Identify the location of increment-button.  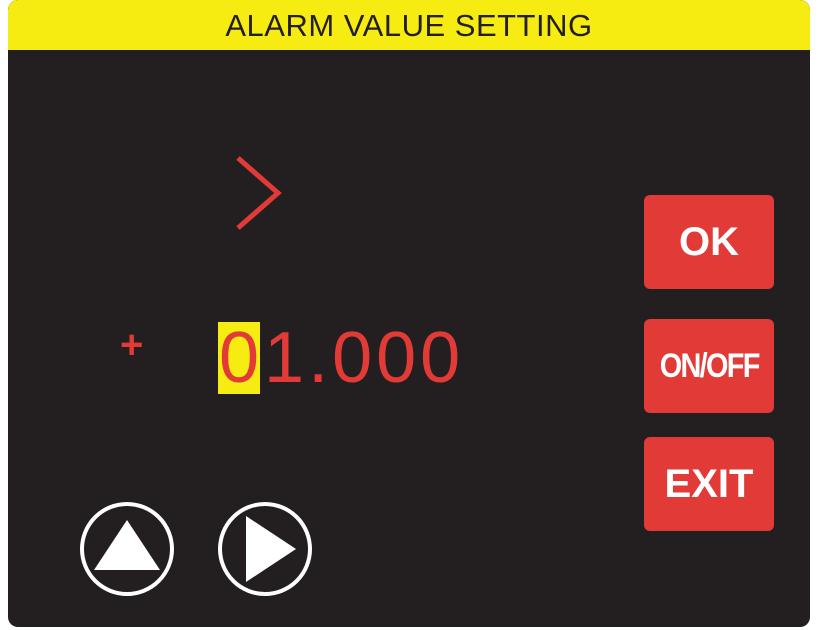
(127, 549).